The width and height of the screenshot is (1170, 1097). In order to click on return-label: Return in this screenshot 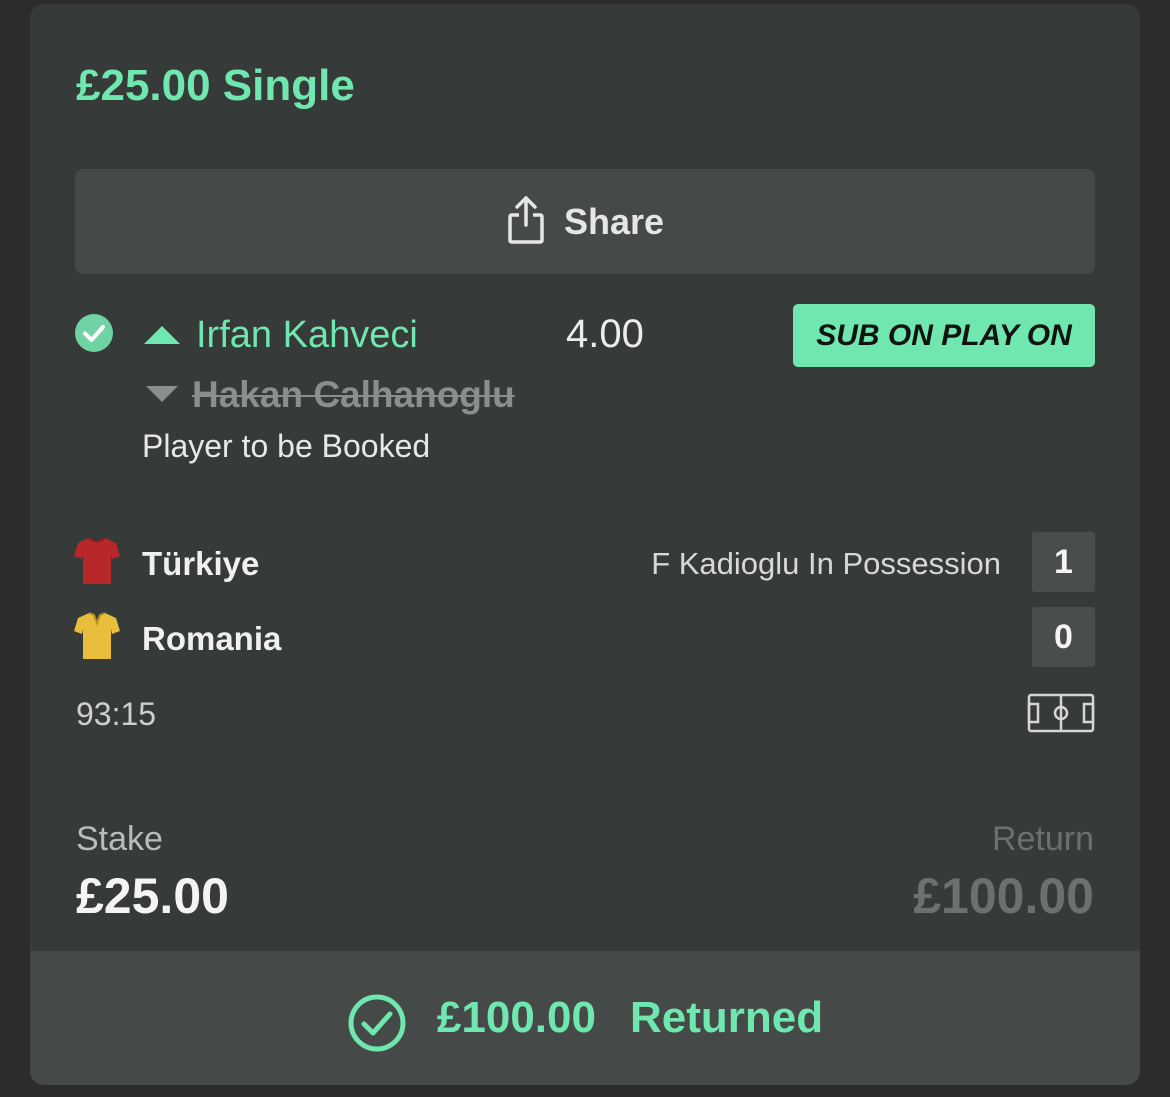, I will do `click(1042, 839)`.